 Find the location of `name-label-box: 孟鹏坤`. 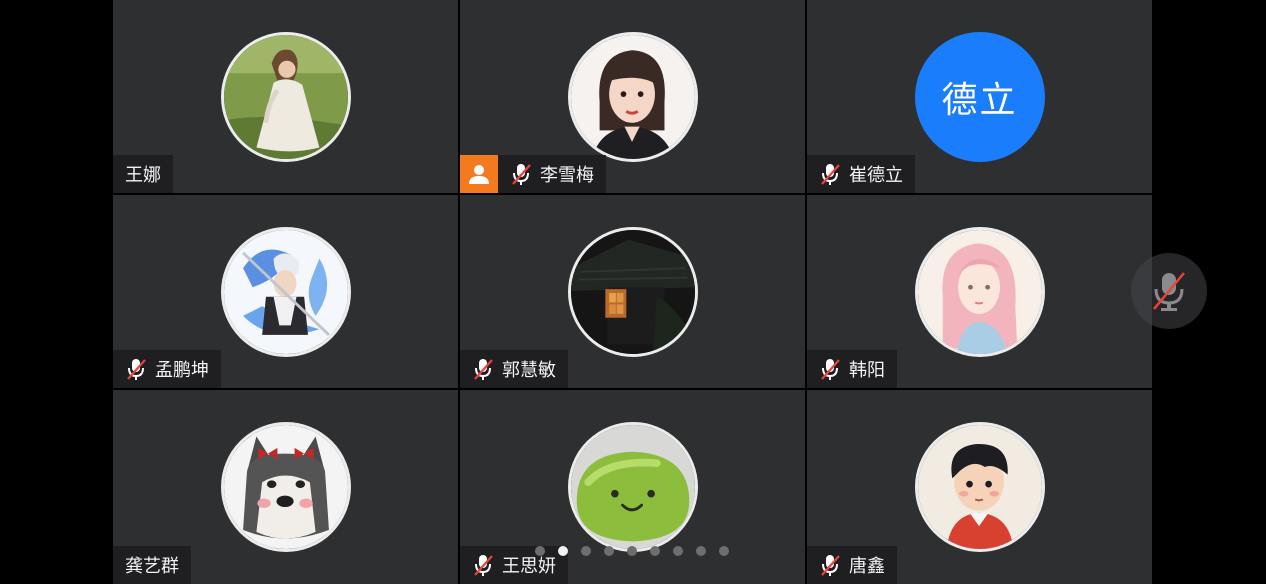

name-label-box: 孟鹏坤 is located at coordinates (167, 369).